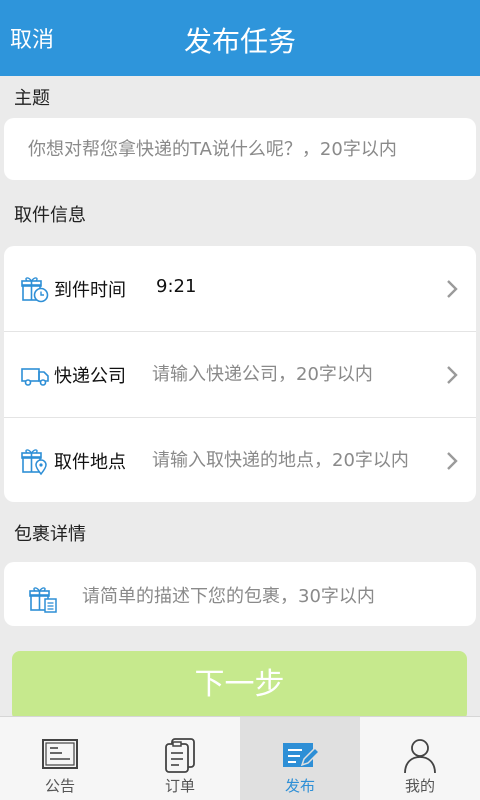  I want to click on pickup-location-row: 取件地点, so click(240, 460).